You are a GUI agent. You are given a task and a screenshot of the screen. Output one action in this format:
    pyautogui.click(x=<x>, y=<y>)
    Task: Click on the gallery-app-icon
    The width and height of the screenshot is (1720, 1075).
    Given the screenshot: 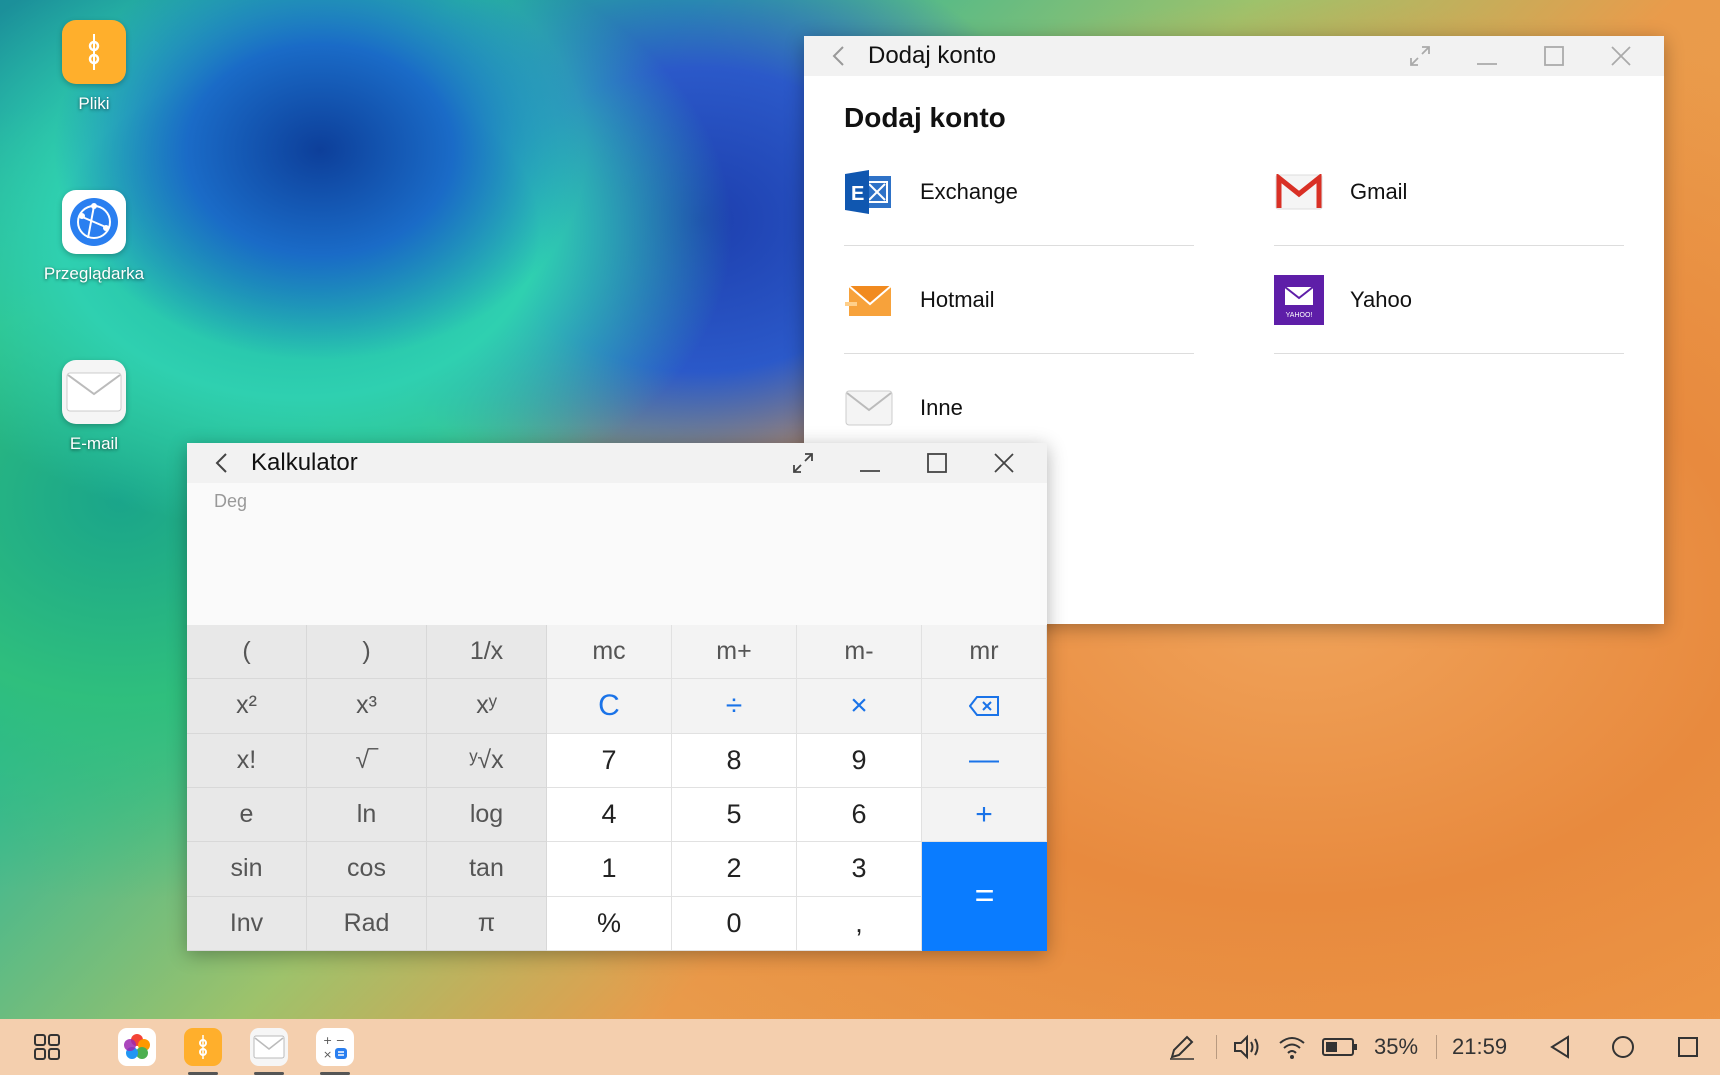 What is the action you would take?
    pyautogui.click(x=137, y=1047)
    